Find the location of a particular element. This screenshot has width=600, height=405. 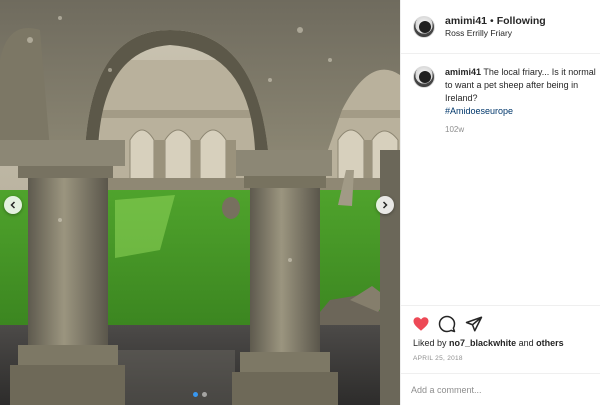

likes-summary: Liked by no7_blackwhite and others is located at coordinates (488, 343).